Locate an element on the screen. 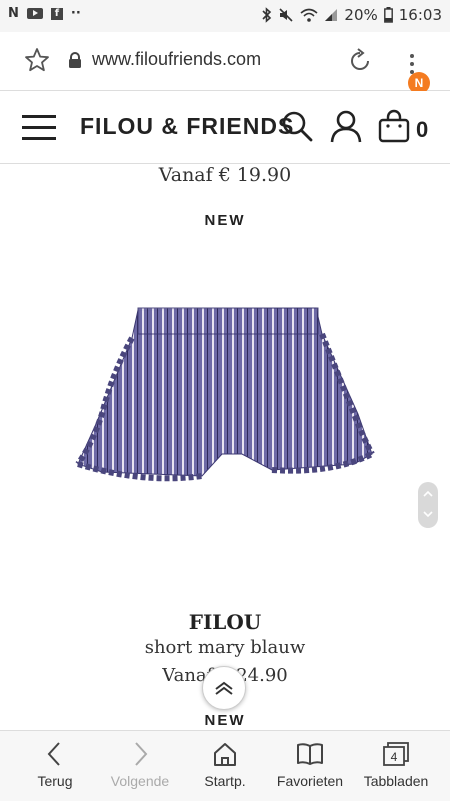 The image size is (450, 801). home-label: Startp. is located at coordinates (225, 781).